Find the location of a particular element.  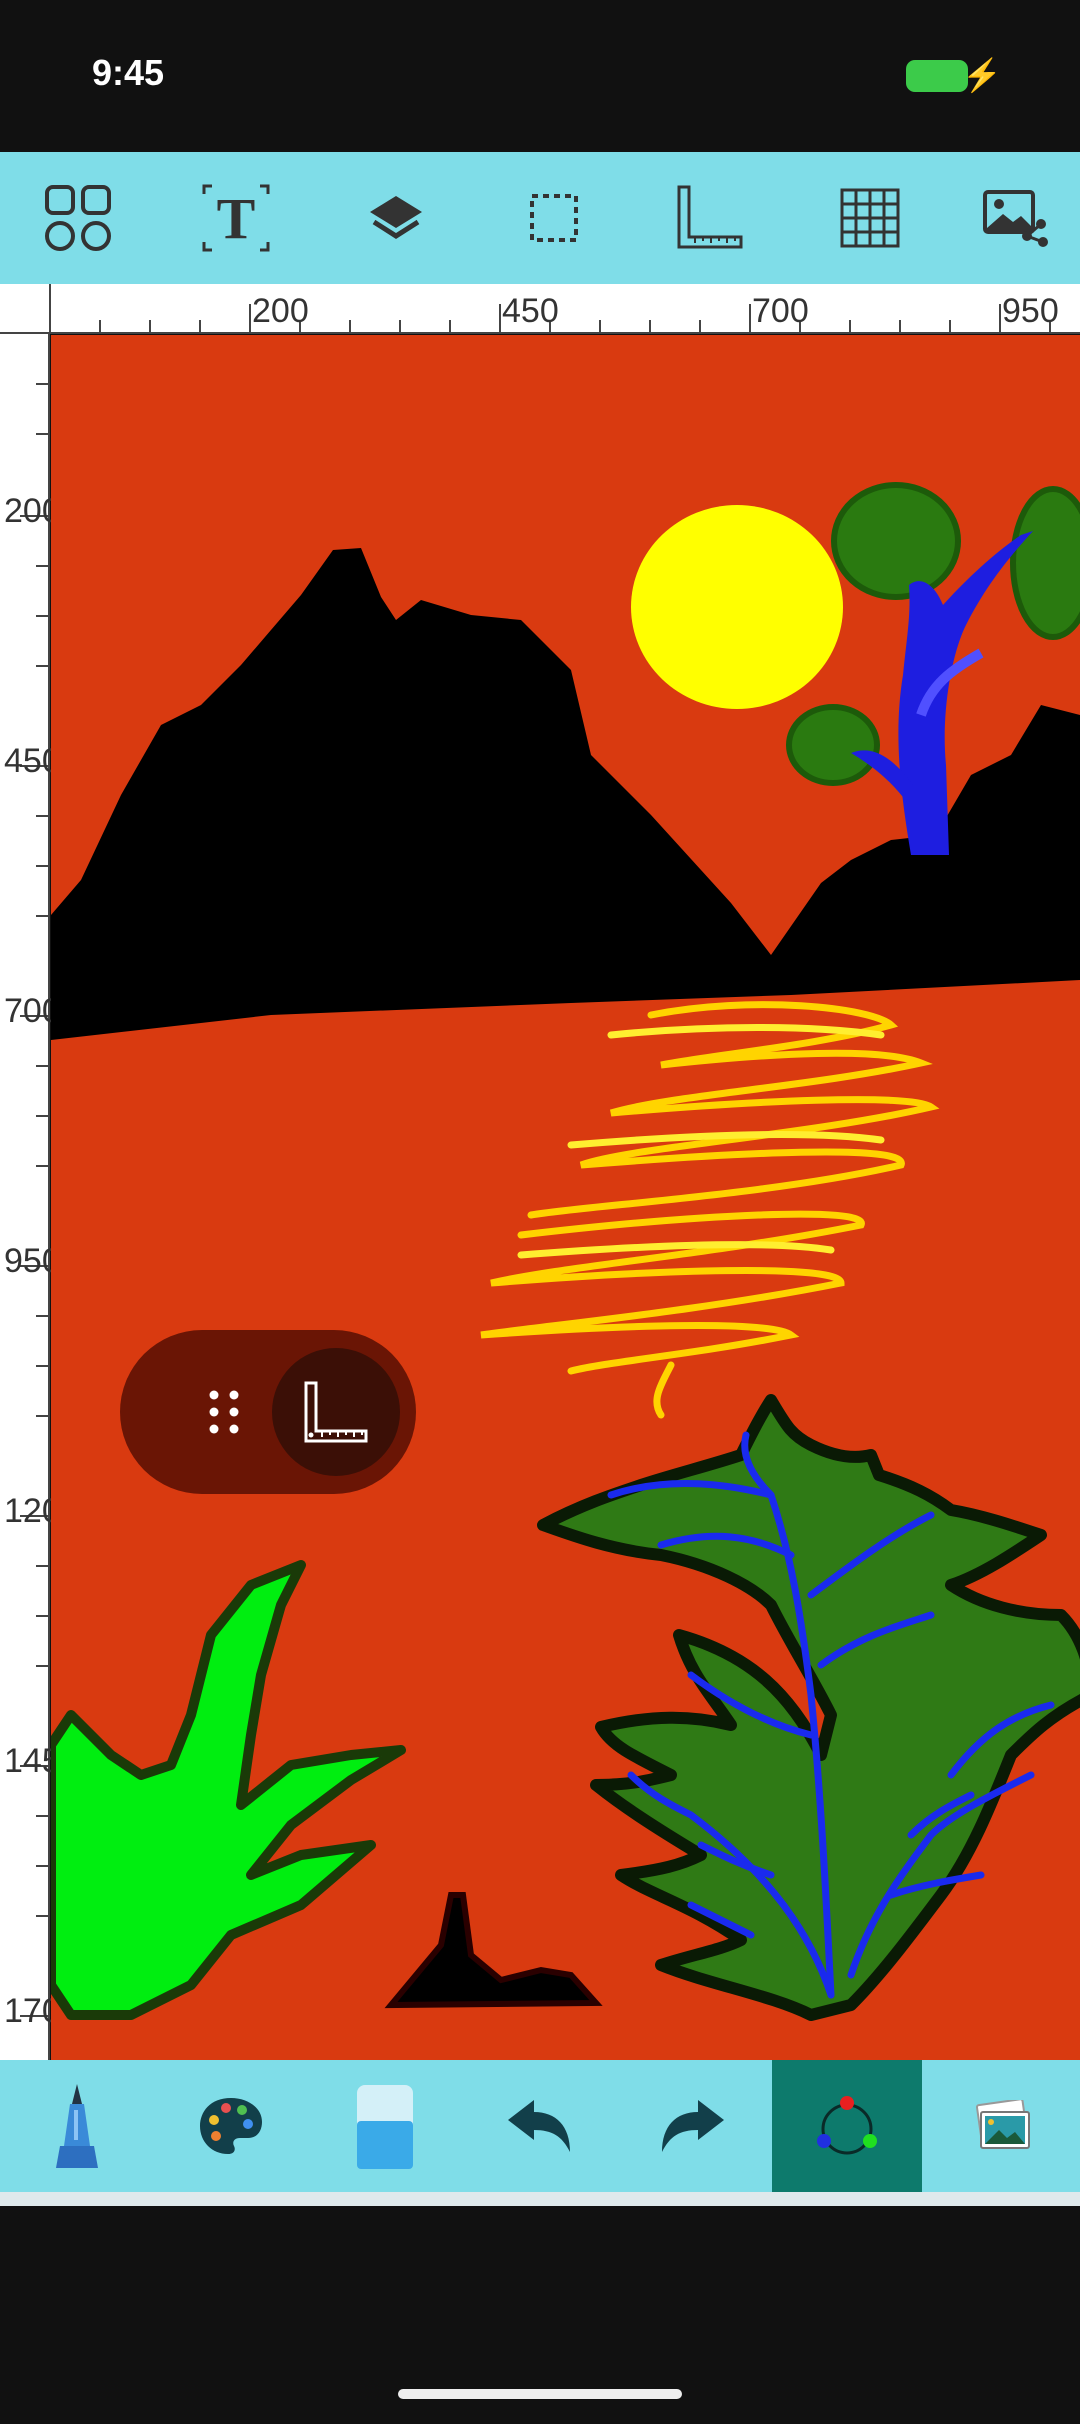

ruler-tool-button is located at coordinates (710, 218).